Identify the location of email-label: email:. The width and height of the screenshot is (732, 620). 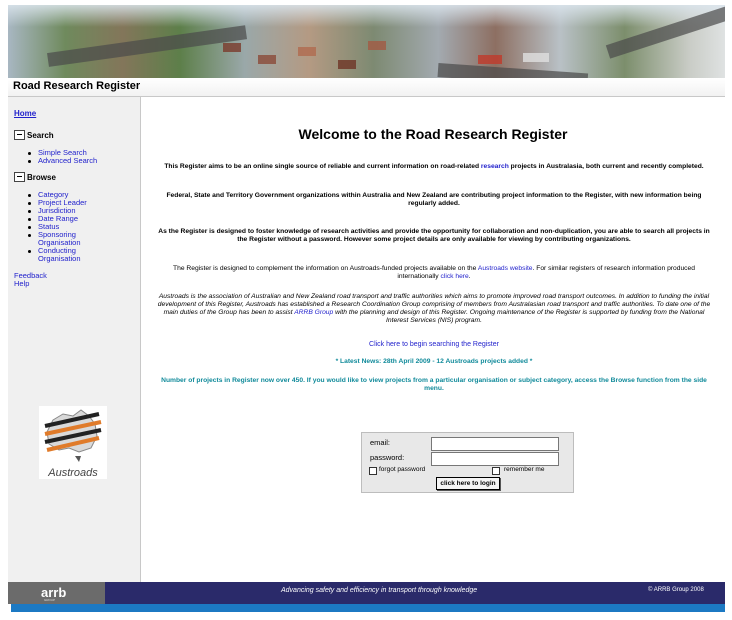
(380, 442).